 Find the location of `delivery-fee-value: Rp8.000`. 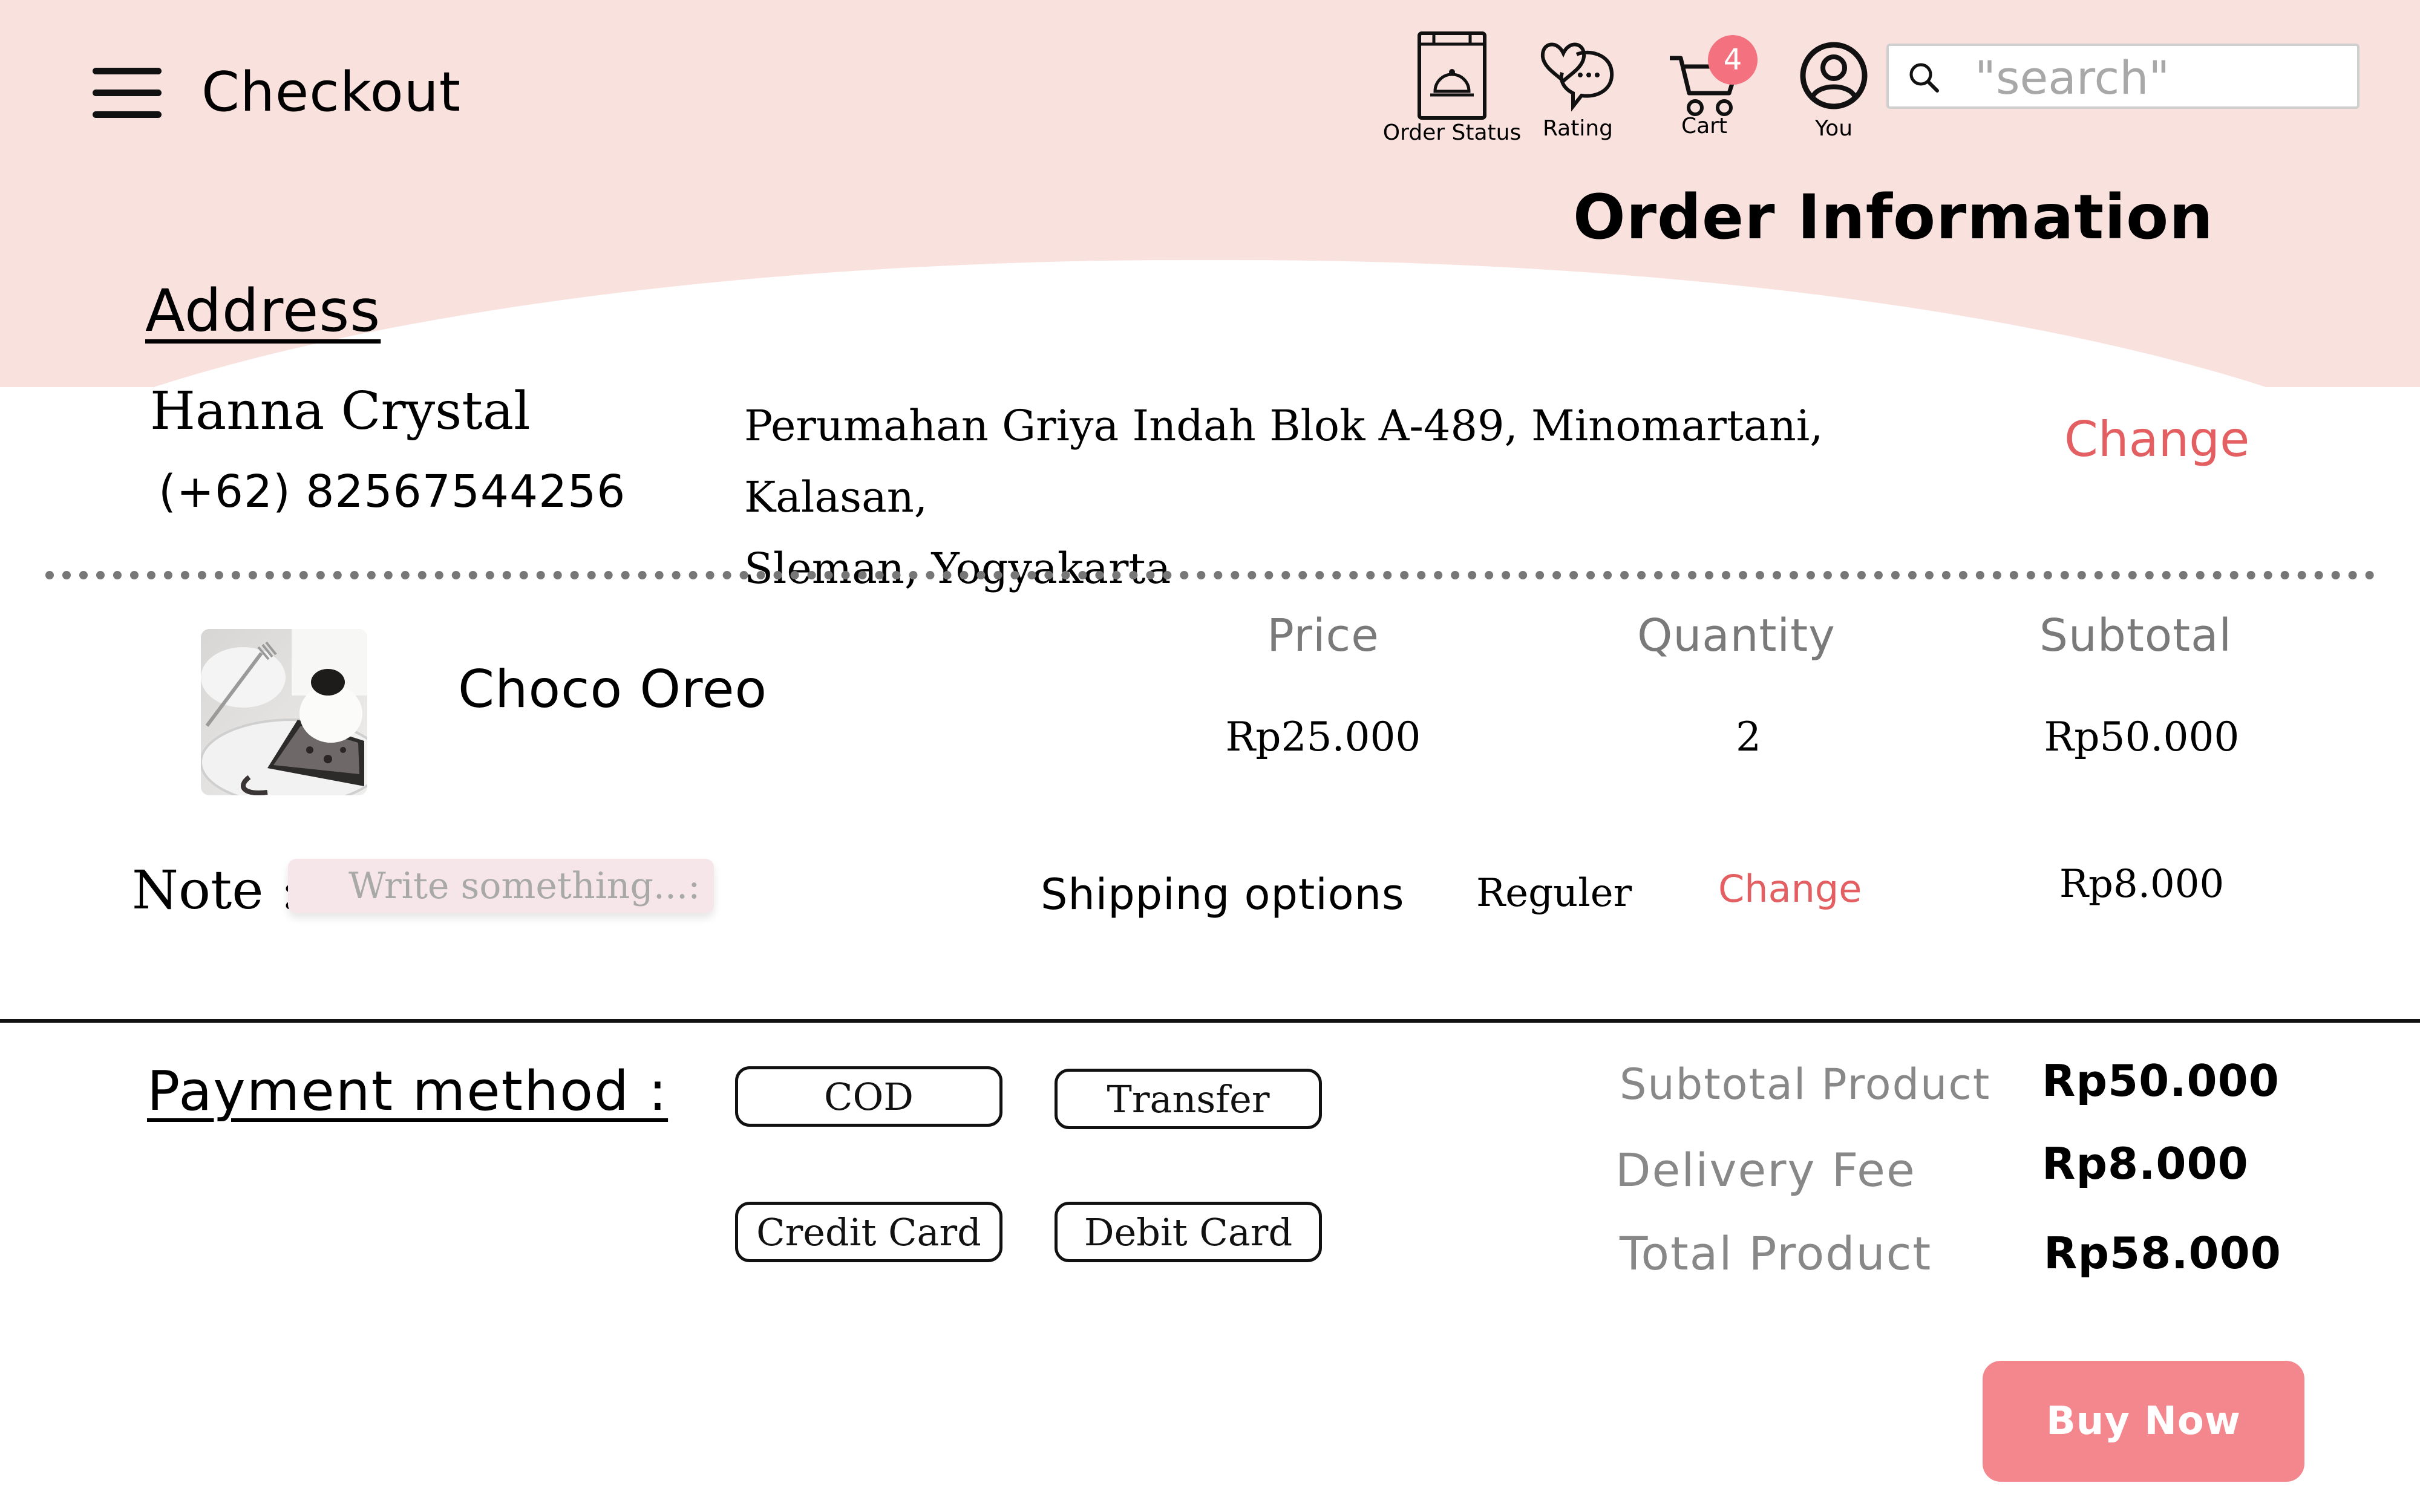

delivery-fee-value: Rp8.000 is located at coordinates (2145, 1163).